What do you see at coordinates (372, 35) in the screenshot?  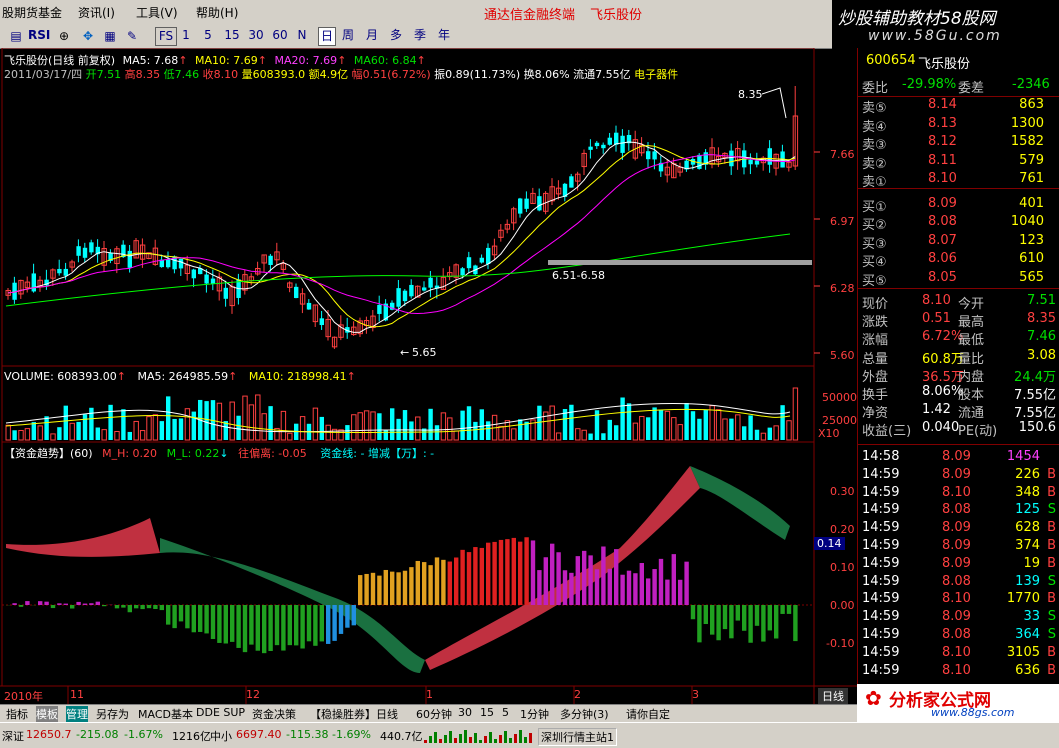 I see `period-month: 月` at bounding box center [372, 35].